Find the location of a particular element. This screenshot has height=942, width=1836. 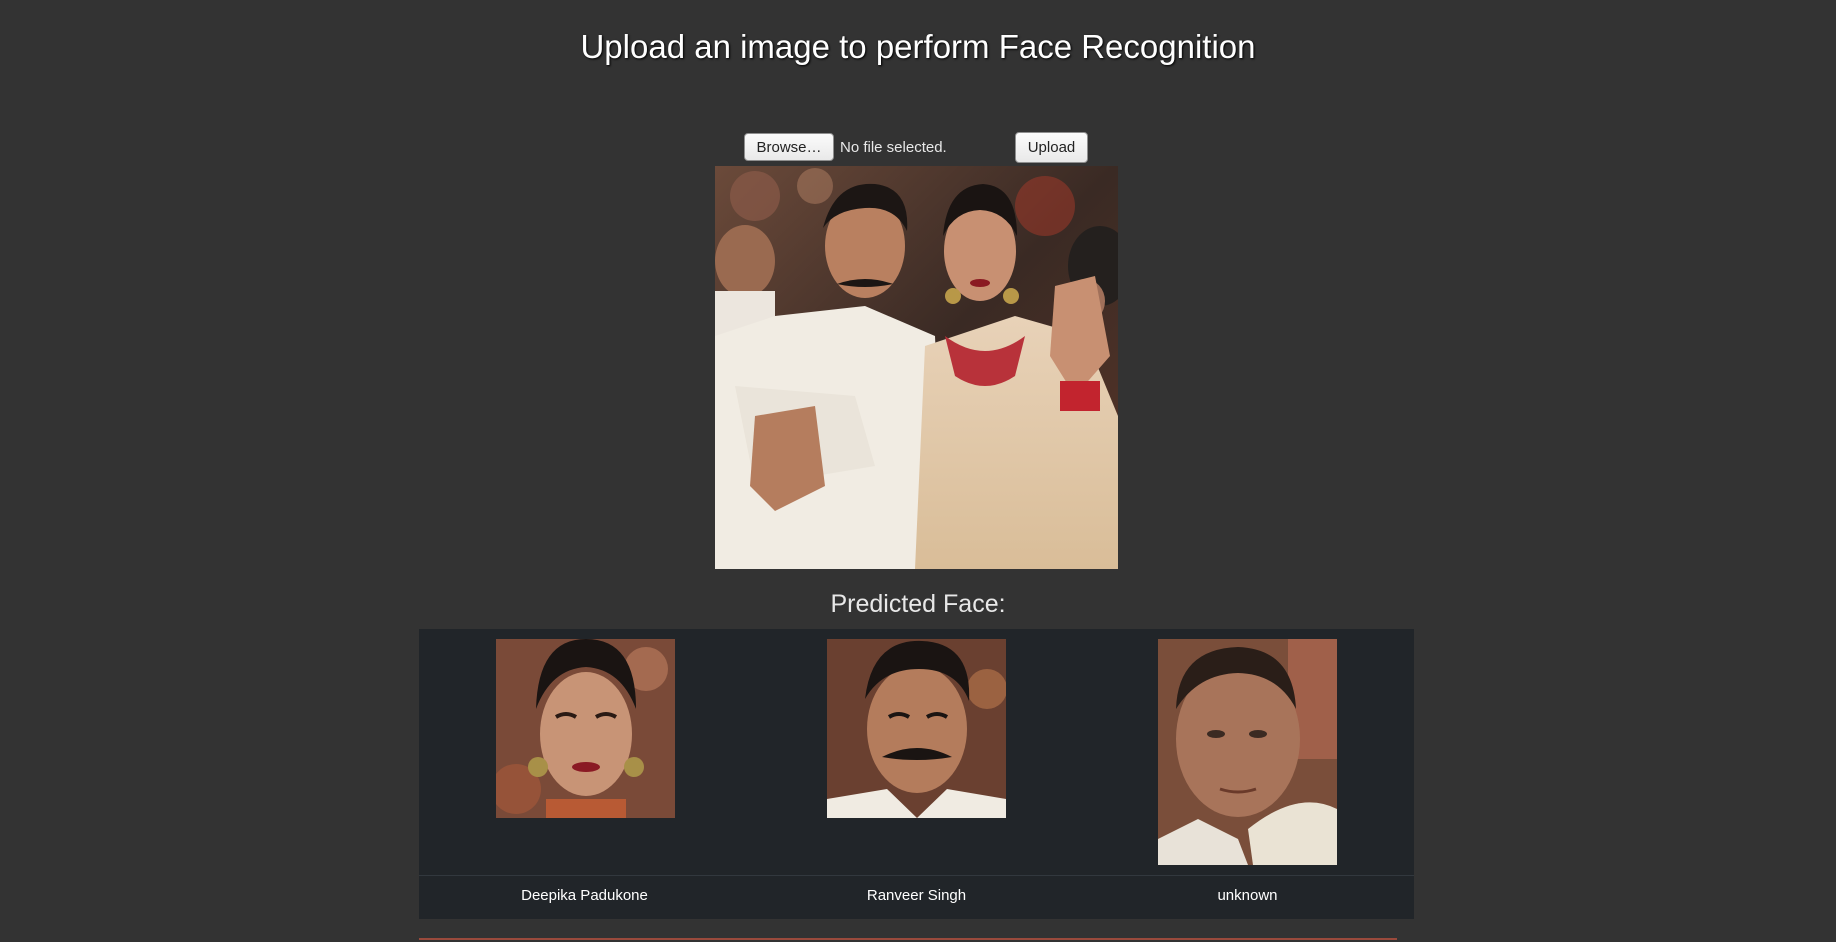

uploaded-photo is located at coordinates (916, 367).